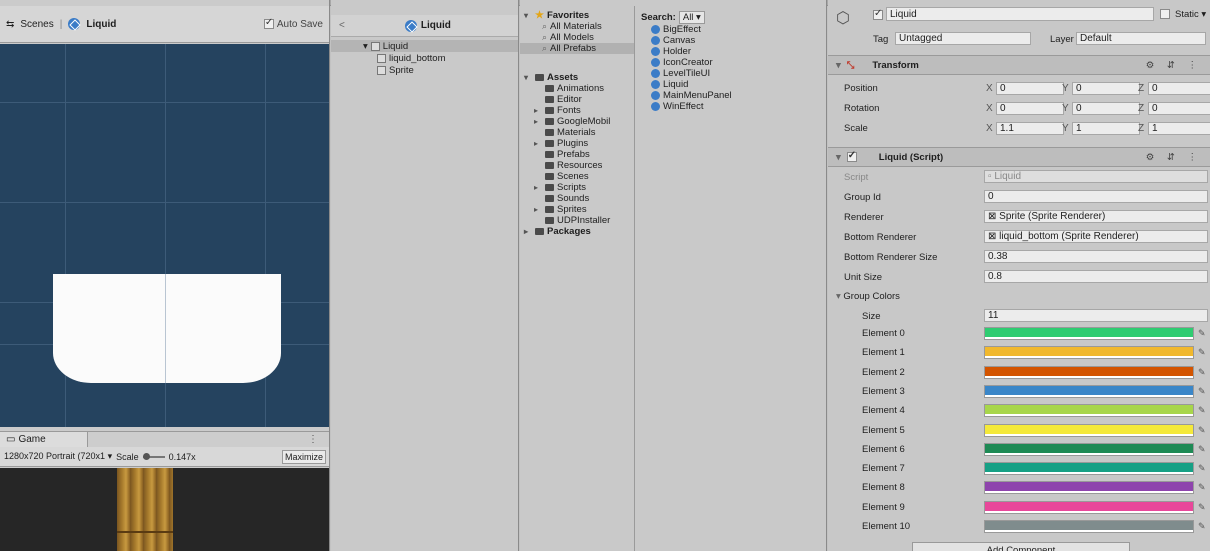 The height and width of the screenshot is (551, 1210). What do you see at coordinates (963, 38) in the screenshot?
I see `tag-dropdown: Untagged` at bounding box center [963, 38].